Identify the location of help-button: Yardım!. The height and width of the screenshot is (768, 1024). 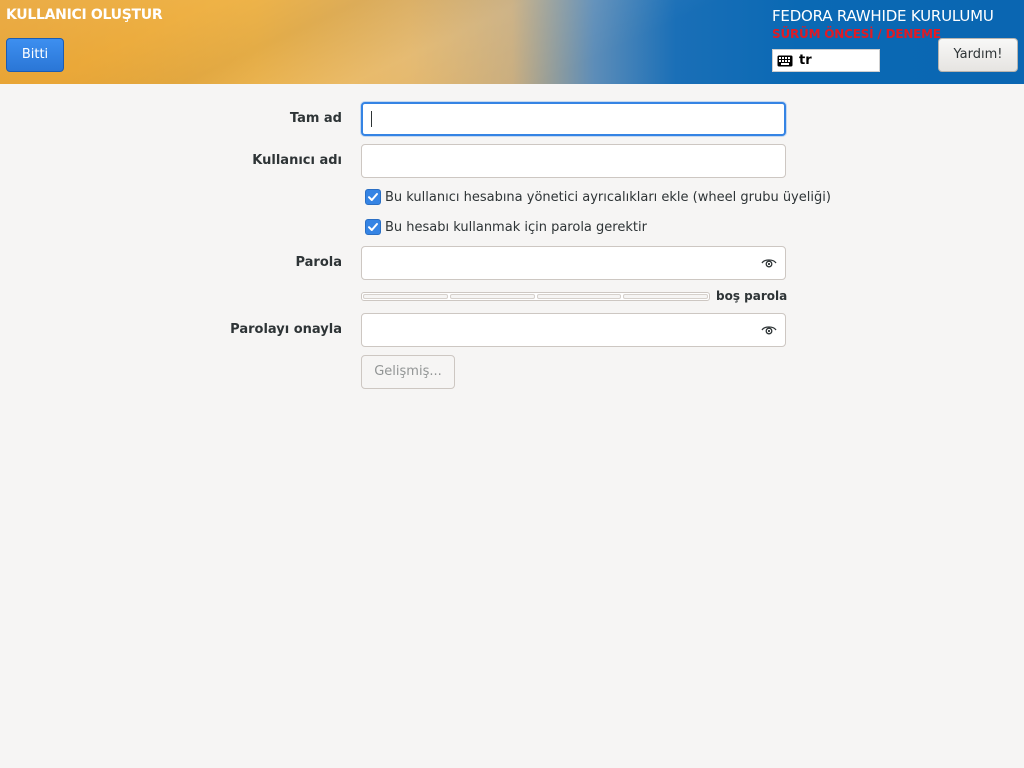
(978, 55).